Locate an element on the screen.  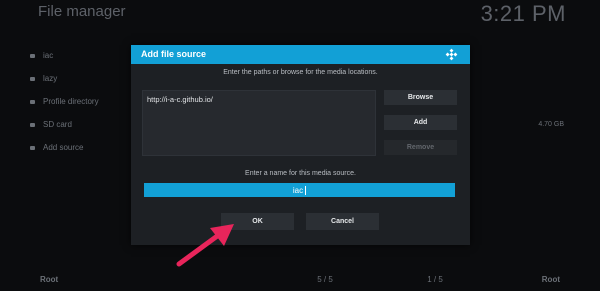
path-list-item: http://i-a-c.github.io/ is located at coordinates (180, 99).